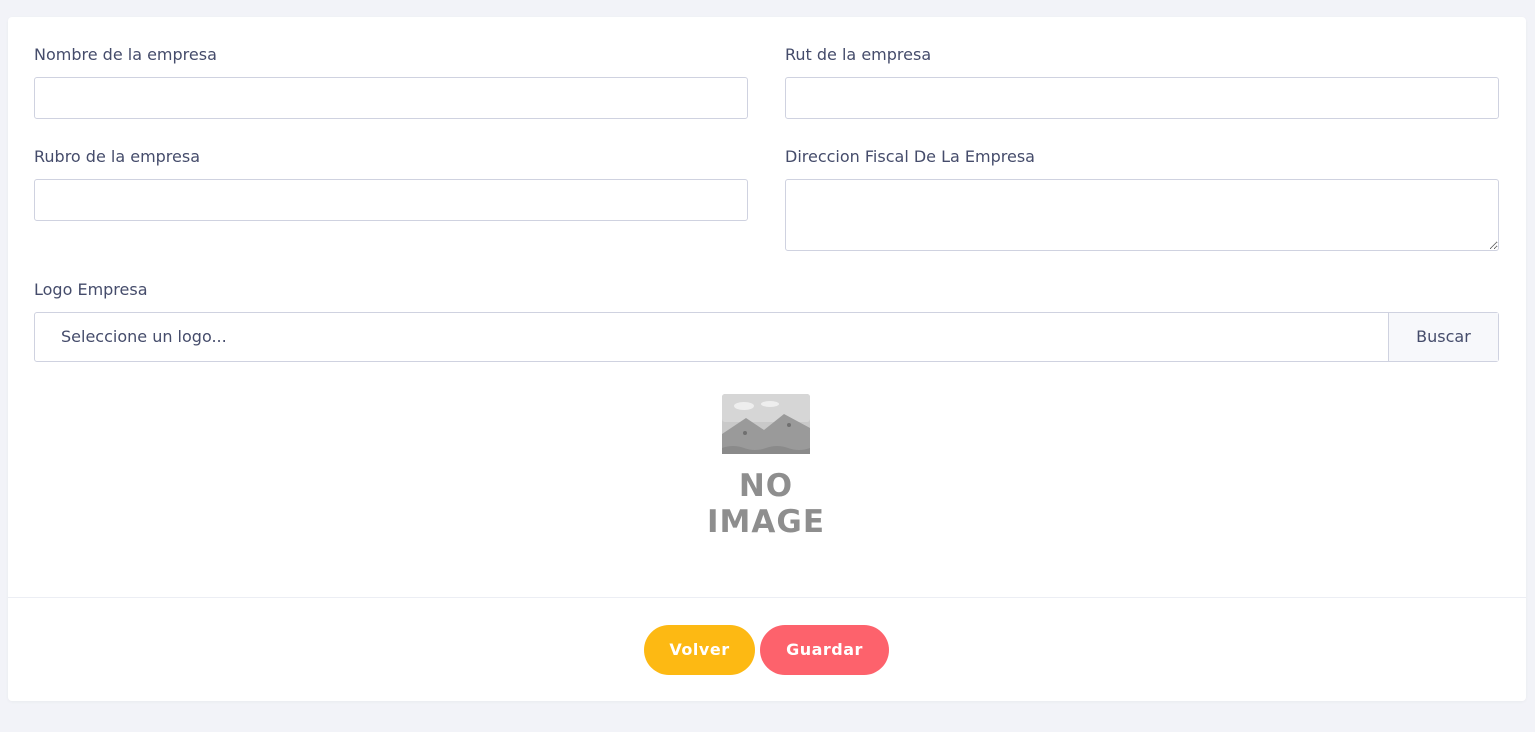 The width and height of the screenshot is (1535, 732). I want to click on no-image-text-line1: NO, so click(766, 486).